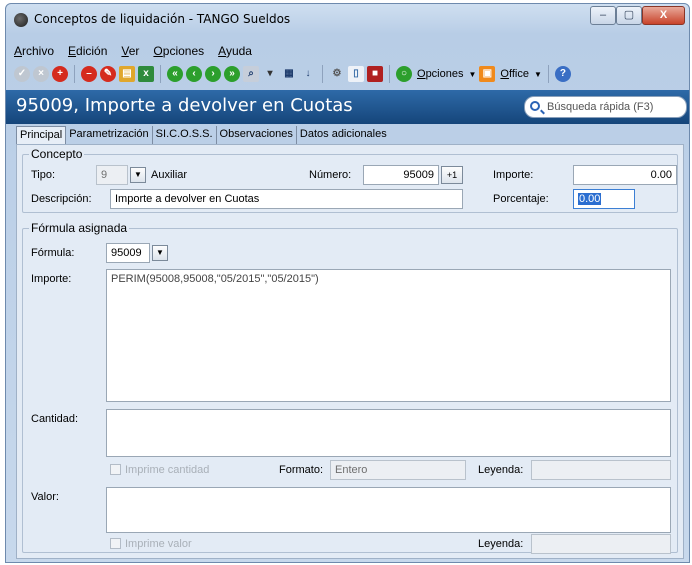  I want to click on formula-label: Fórmula:, so click(53, 253).